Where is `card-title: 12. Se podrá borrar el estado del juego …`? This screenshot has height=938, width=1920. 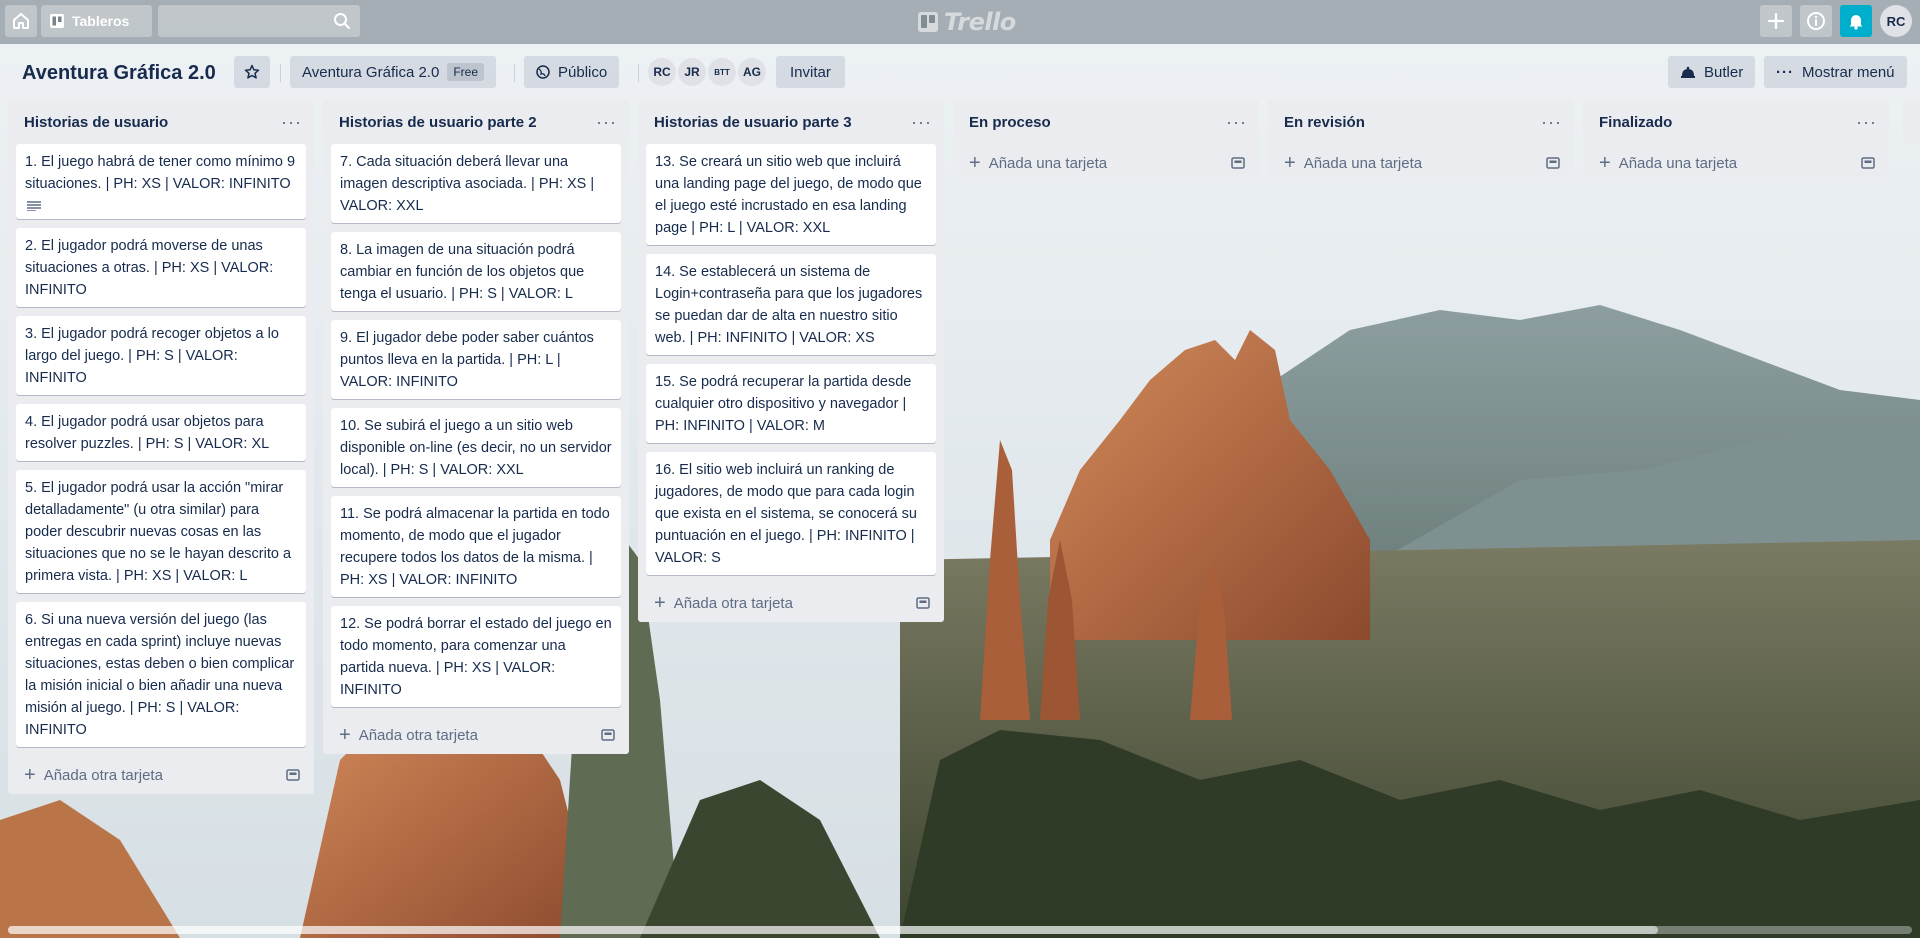
card-title: 12. Se podrá borrar el estado del juego … is located at coordinates (476, 657).